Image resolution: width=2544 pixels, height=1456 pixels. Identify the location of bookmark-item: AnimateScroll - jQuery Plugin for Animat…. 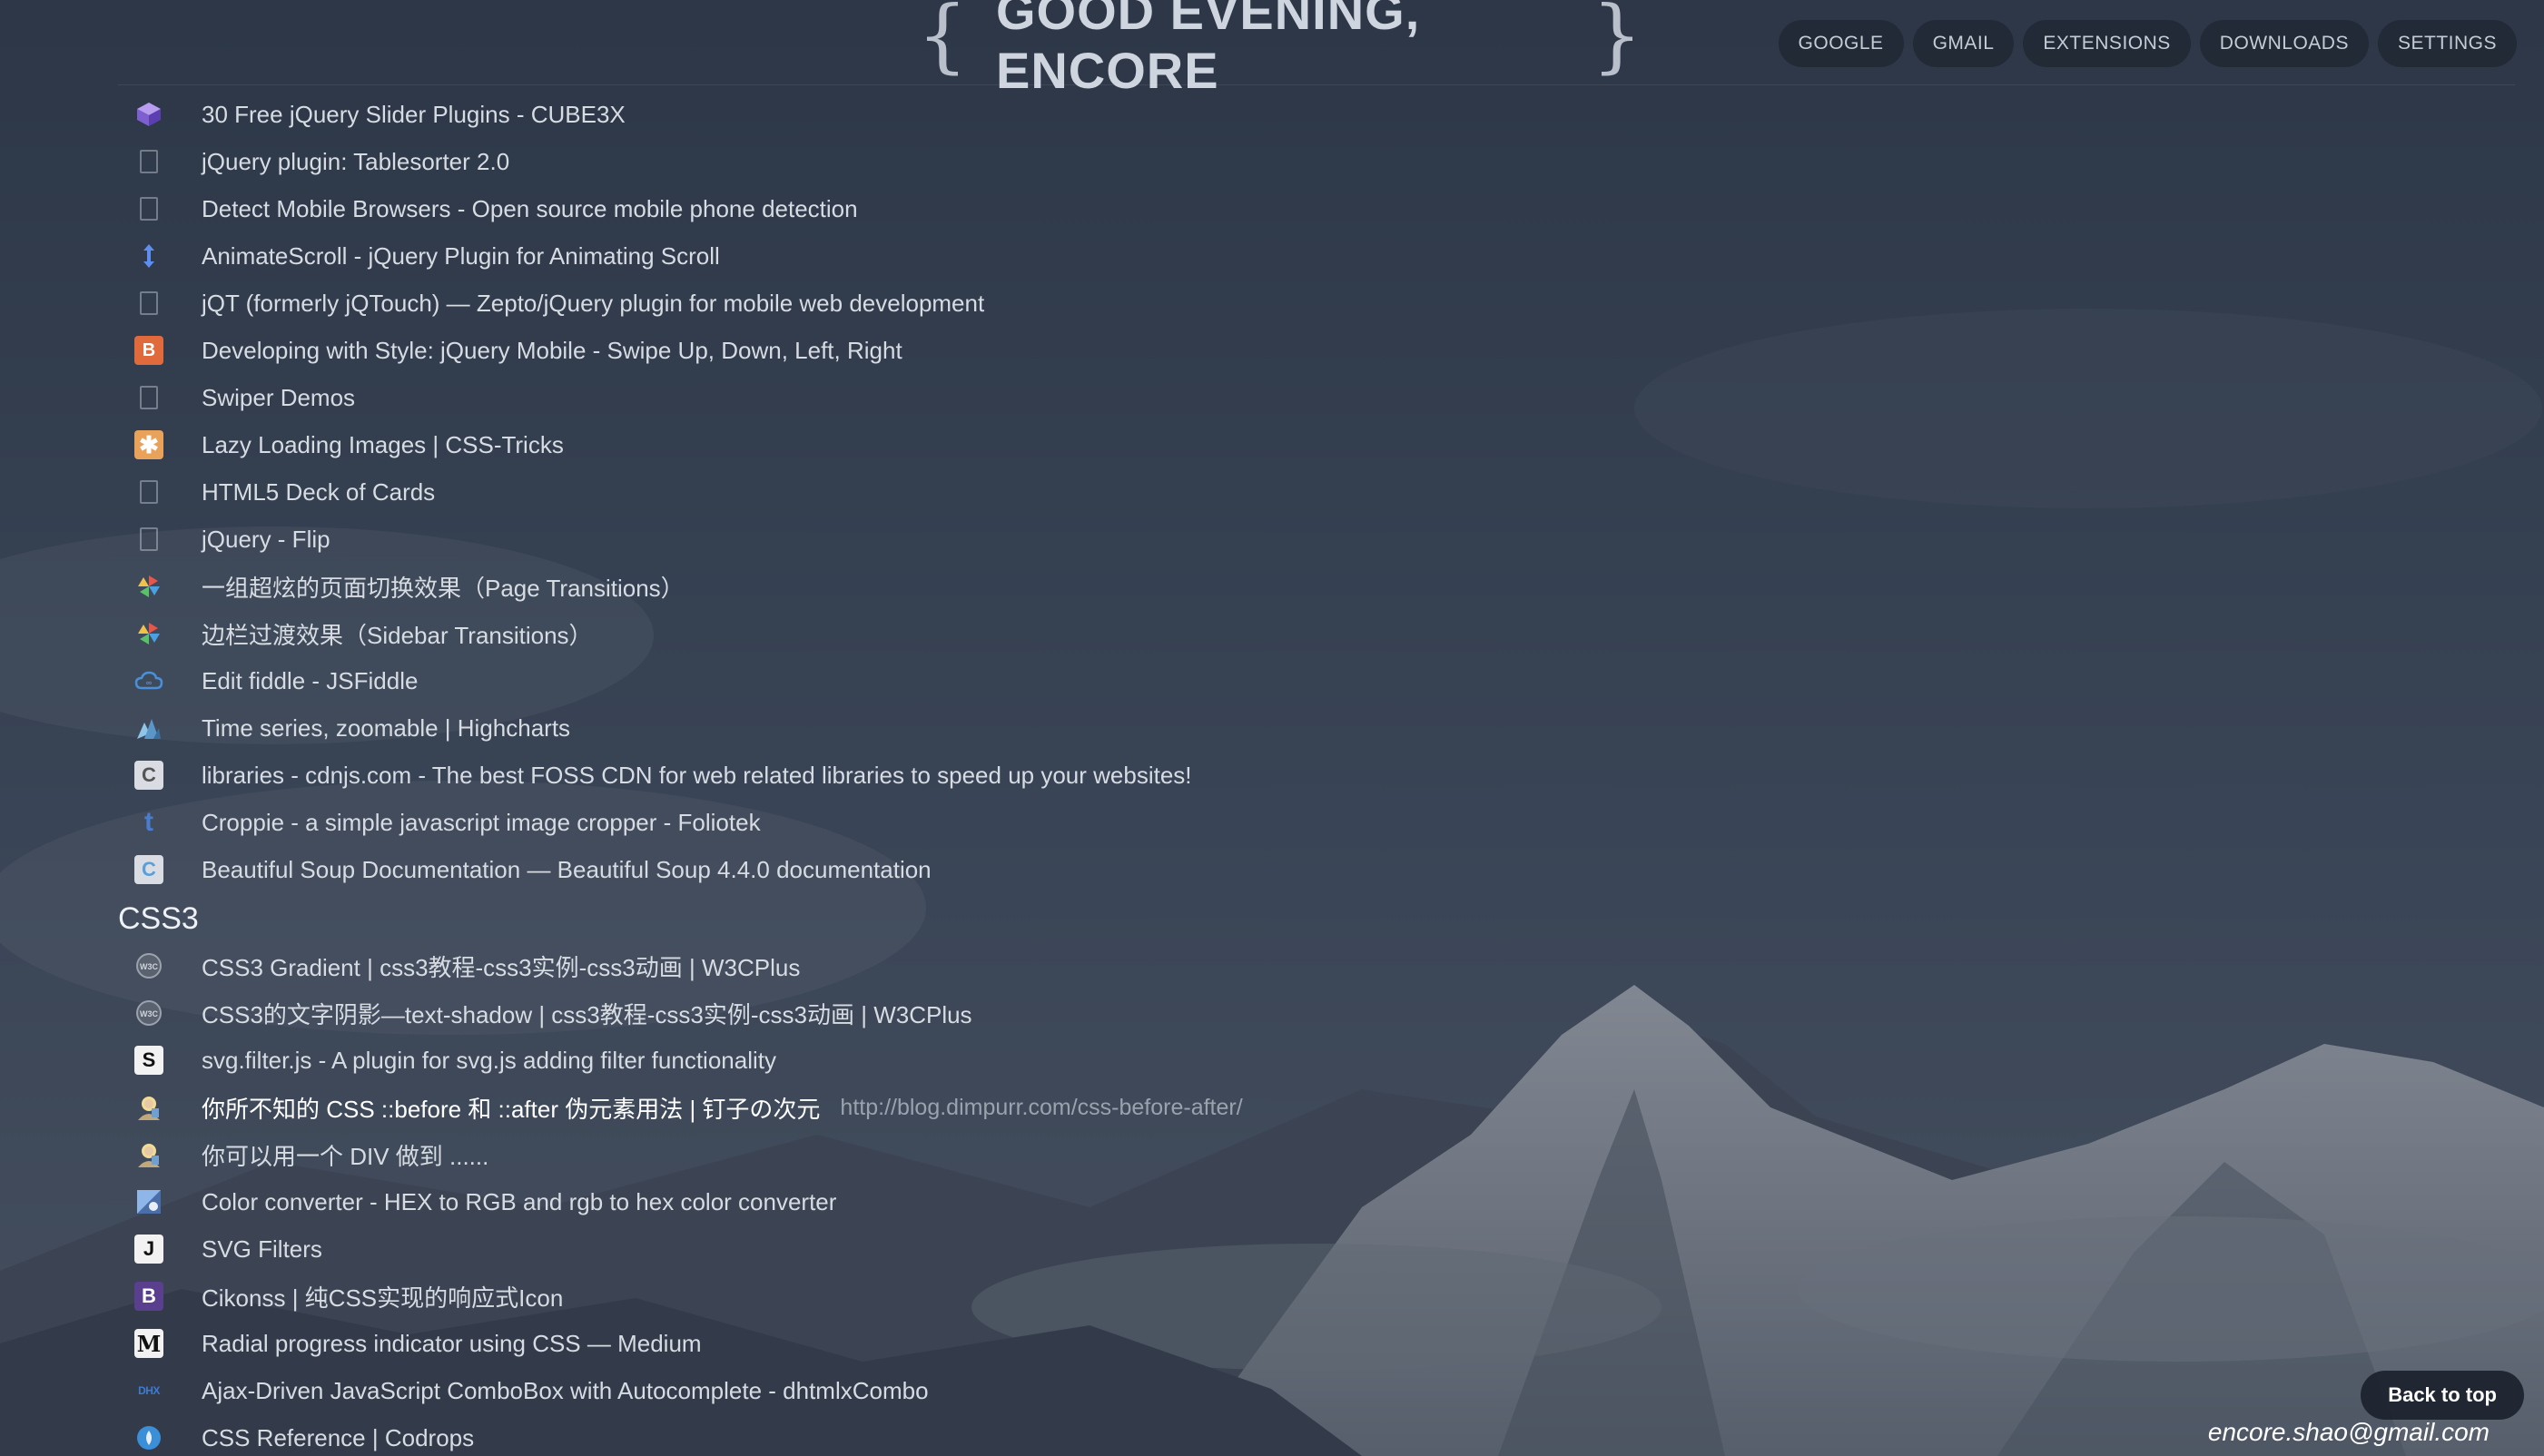
(1116, 256).